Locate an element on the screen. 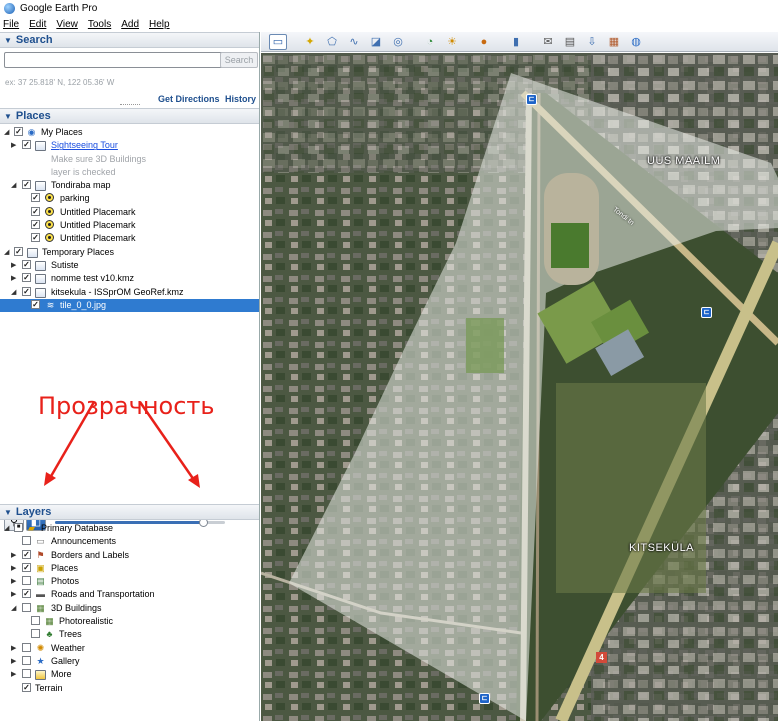  add-polygon-button: ⬠ is located at coordinates (332, 42).